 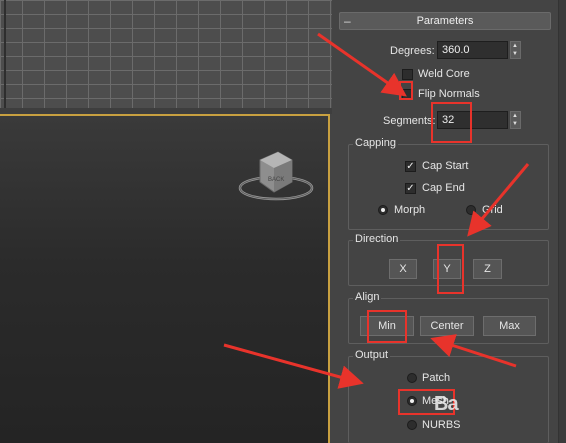 I want to click on morph-radio, so click(x=383, y=210).